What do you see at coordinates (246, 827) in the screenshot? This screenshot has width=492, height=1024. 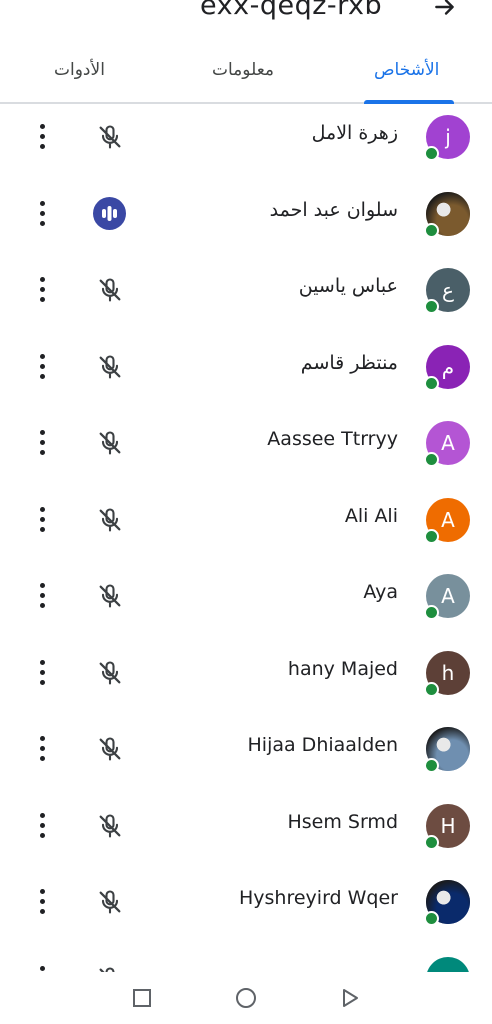 I see `participant-row: H Hsem Srmd` at bounding box center [246, 827].